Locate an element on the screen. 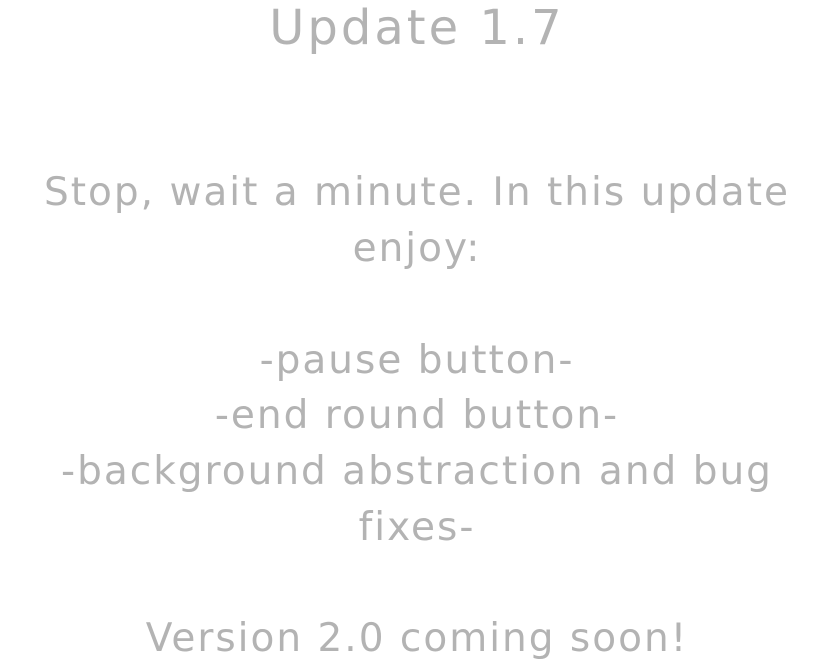 This screenshot has width=834, height=667. feature-background-line-2: fixes- is located at coordinates (417, 527).